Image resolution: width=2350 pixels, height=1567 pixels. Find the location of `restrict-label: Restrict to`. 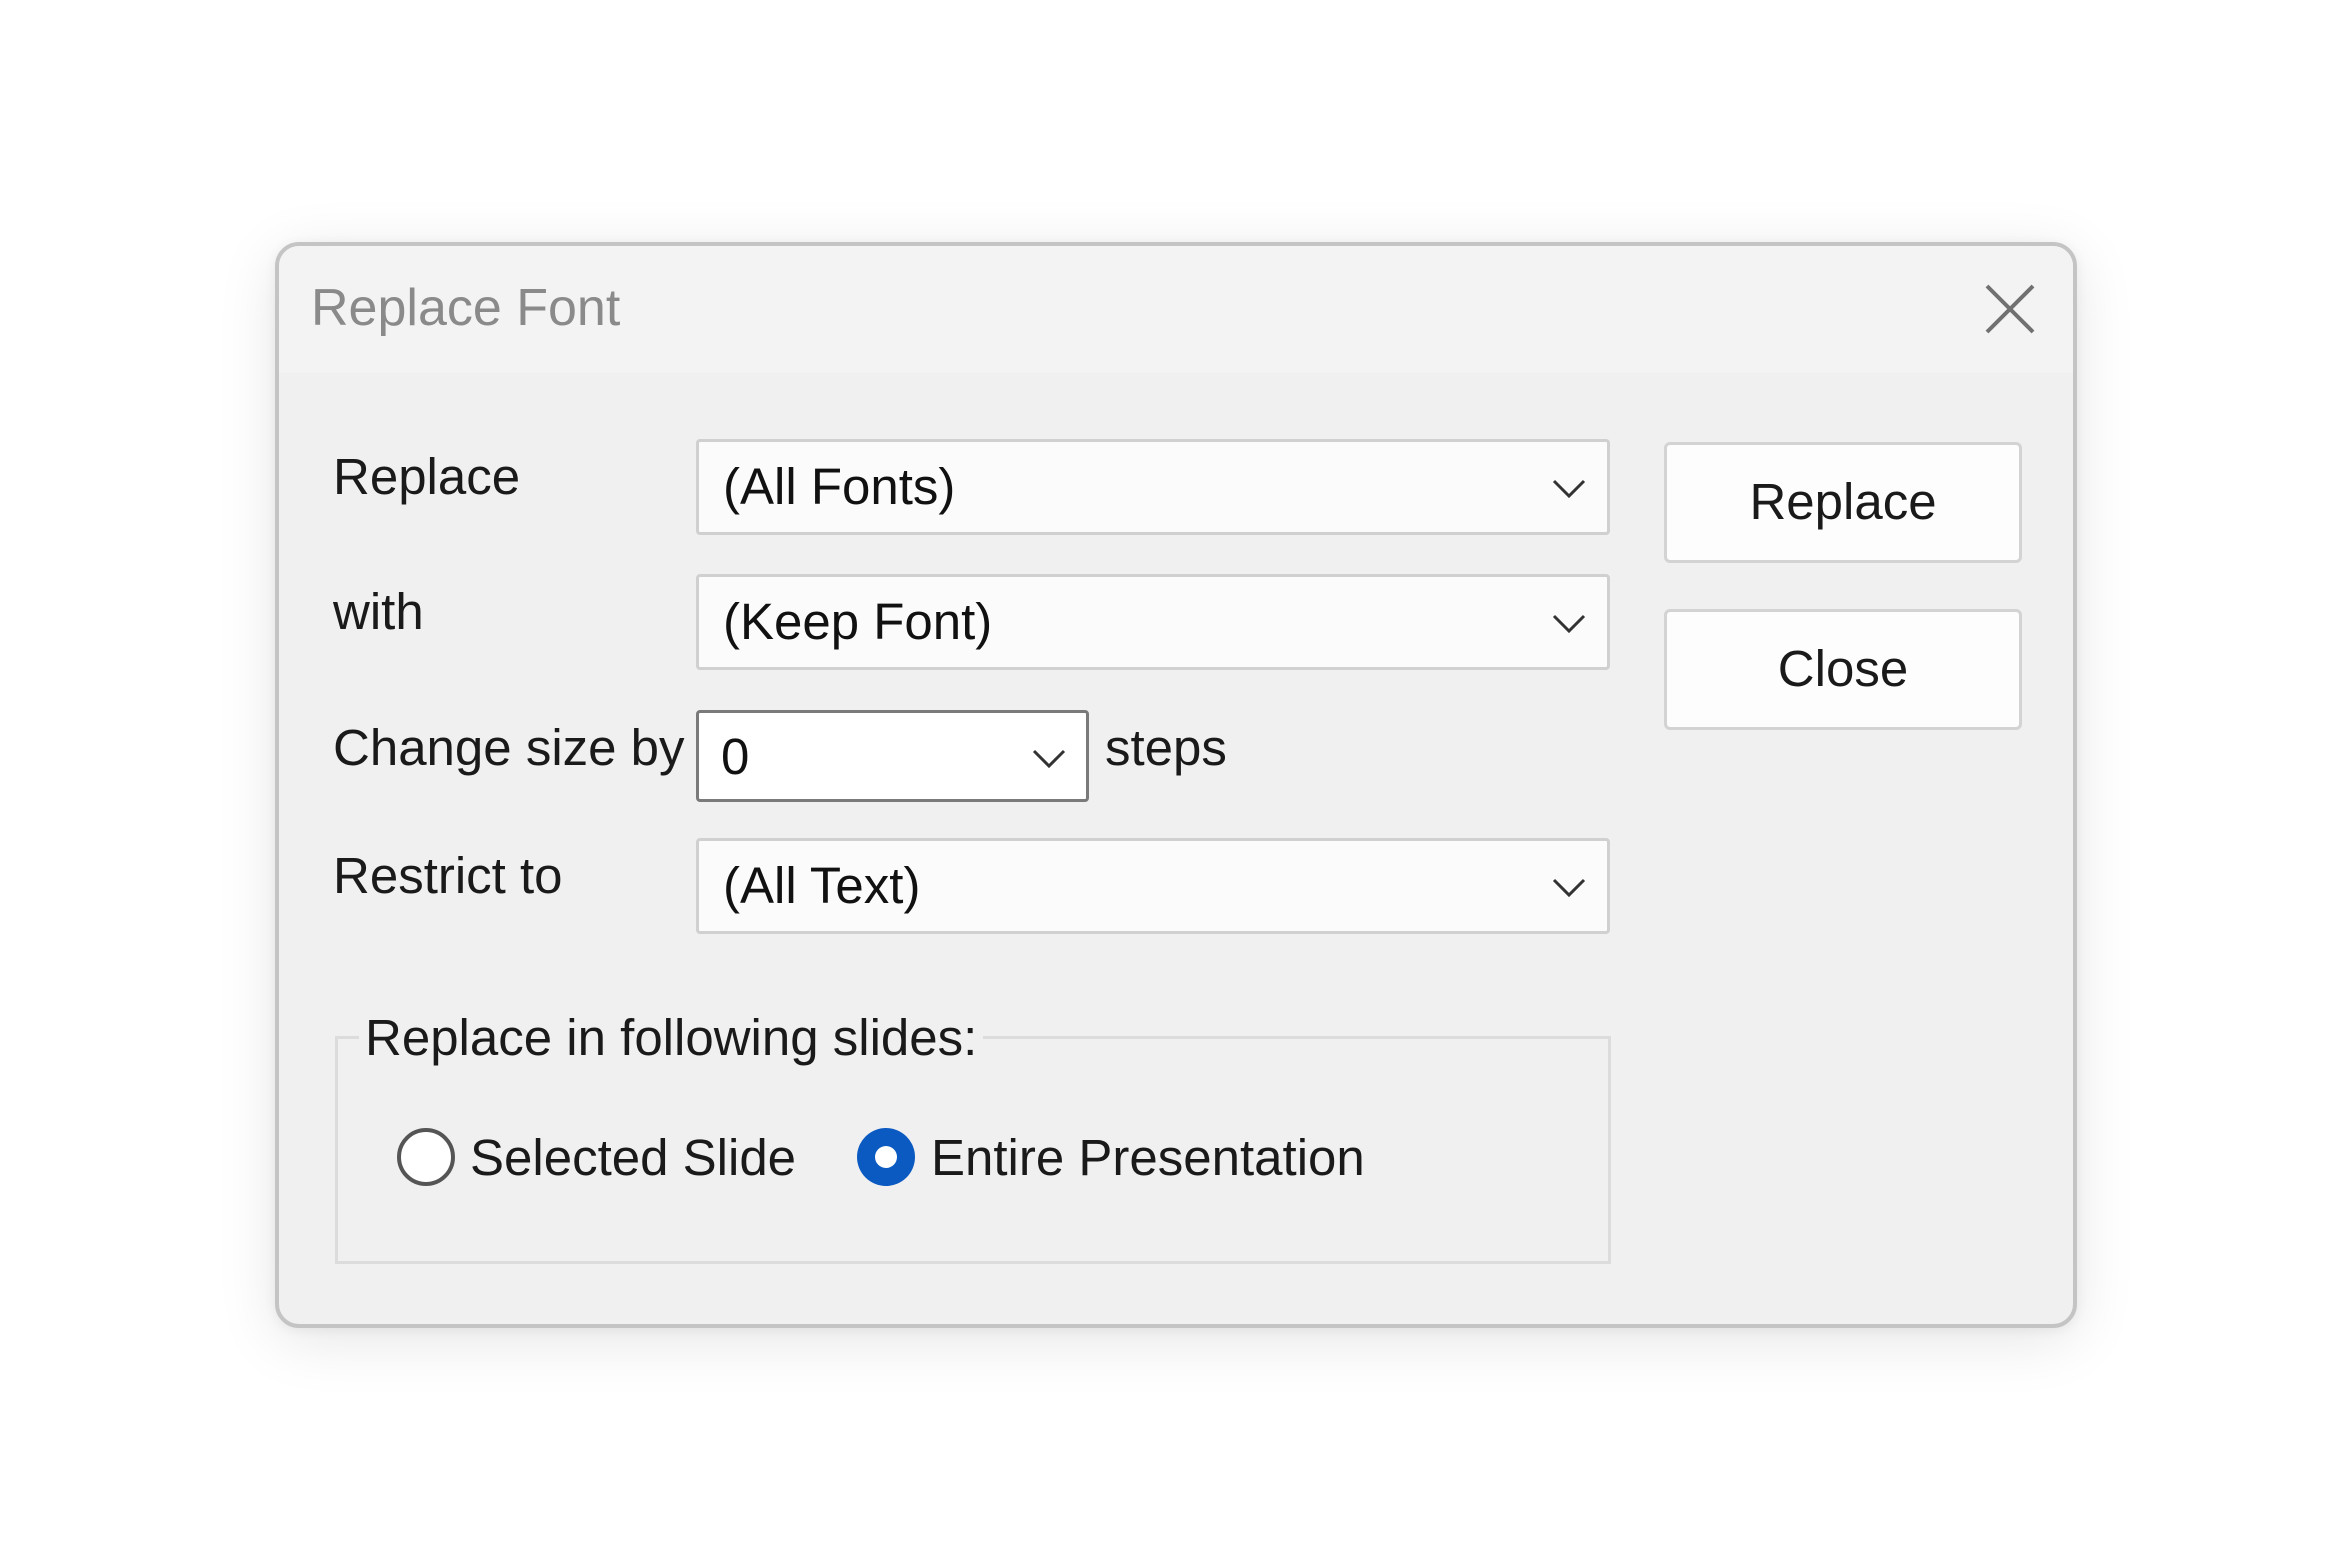

restrict-label: Restrict to is located at coordinates (448, 875).